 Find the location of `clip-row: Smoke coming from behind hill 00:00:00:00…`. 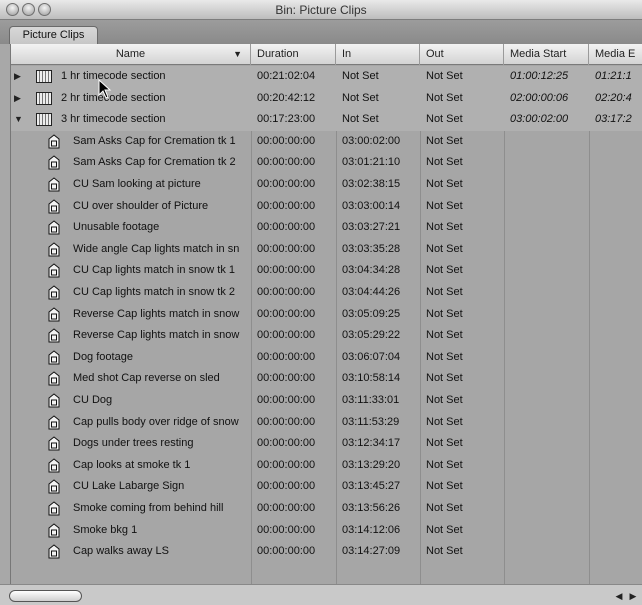

clip-row: Smoke coming from behind hill 00:00:00:00… is located at coordinates (326, 509).